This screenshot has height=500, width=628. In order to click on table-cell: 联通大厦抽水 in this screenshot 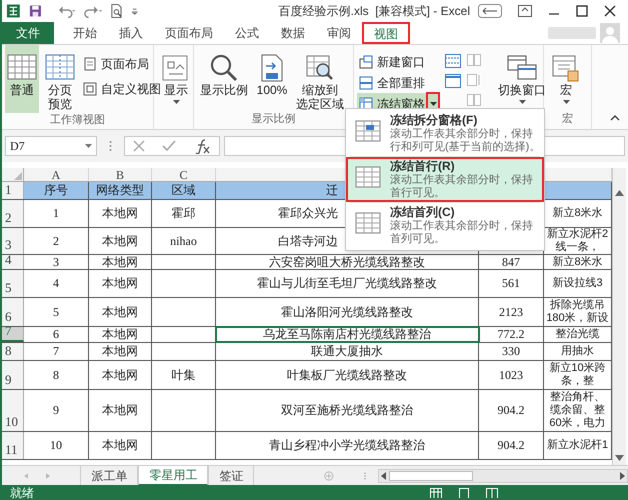, I will do `click(347, 351)`.